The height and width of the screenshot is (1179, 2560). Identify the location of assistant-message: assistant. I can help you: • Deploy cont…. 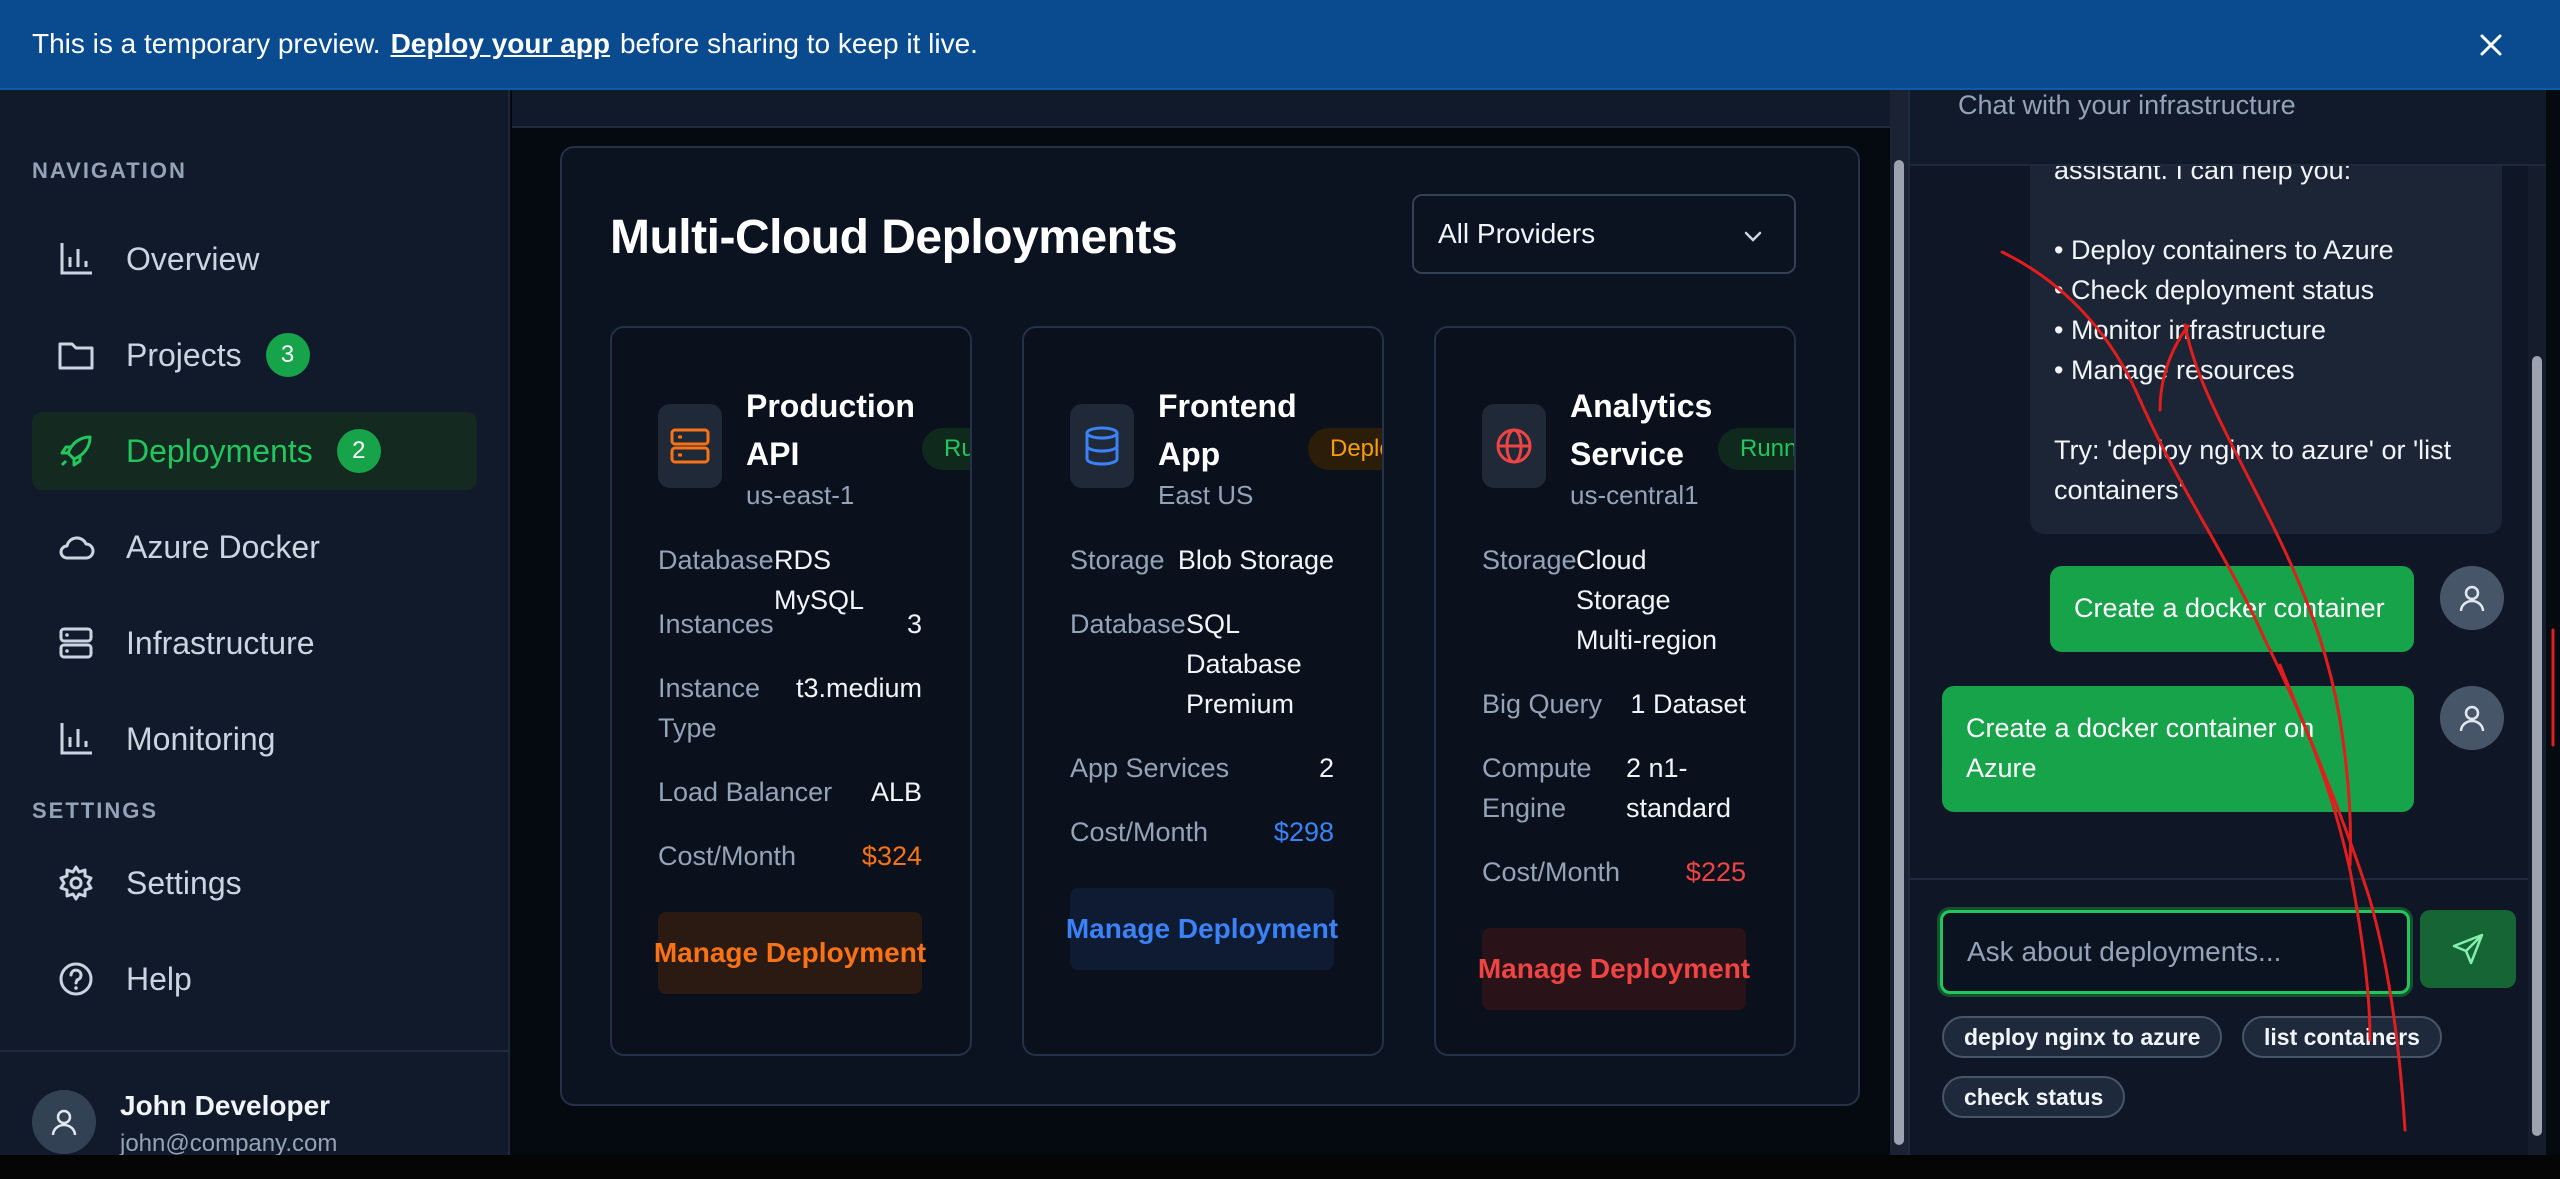
(2266, 342).